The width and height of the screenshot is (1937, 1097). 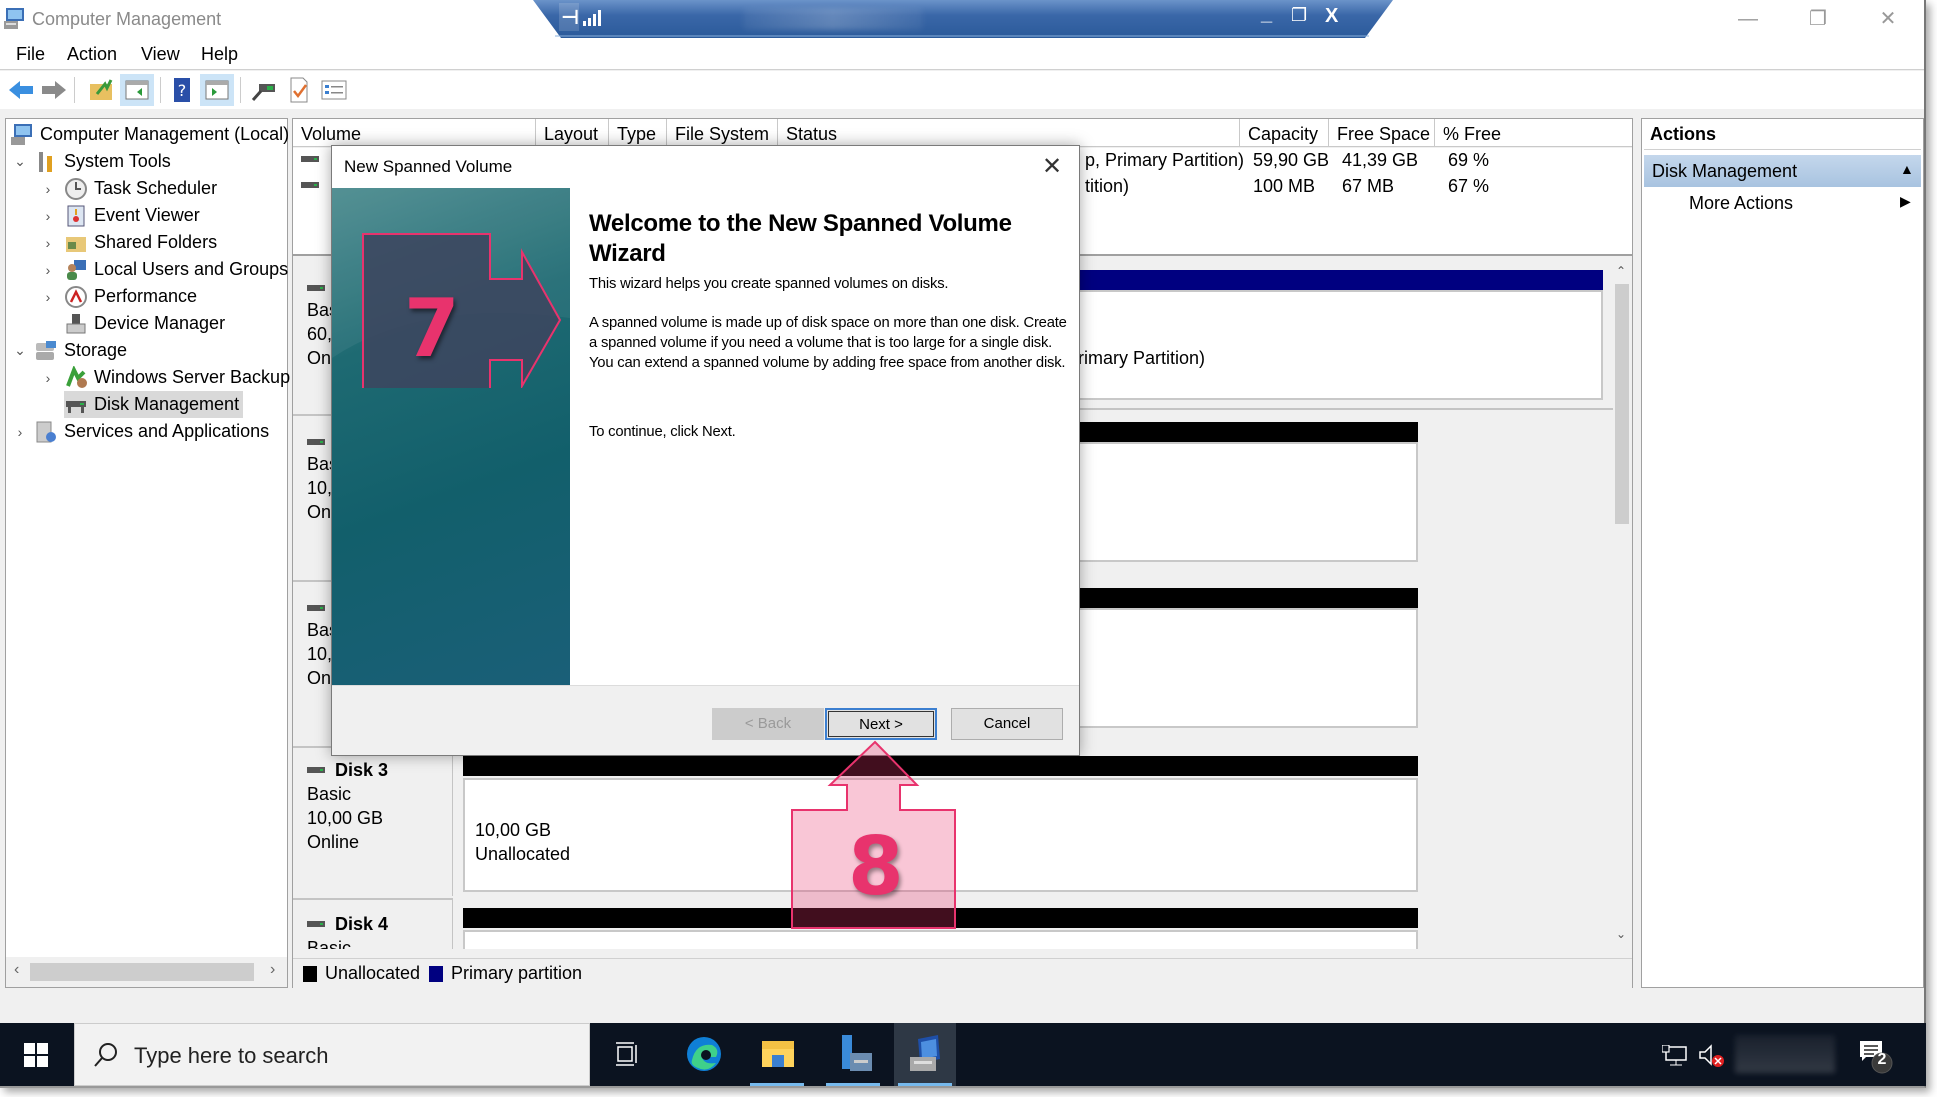 I want to click on scroll-down-icon: ⌄, so click(x=1621, y=934).